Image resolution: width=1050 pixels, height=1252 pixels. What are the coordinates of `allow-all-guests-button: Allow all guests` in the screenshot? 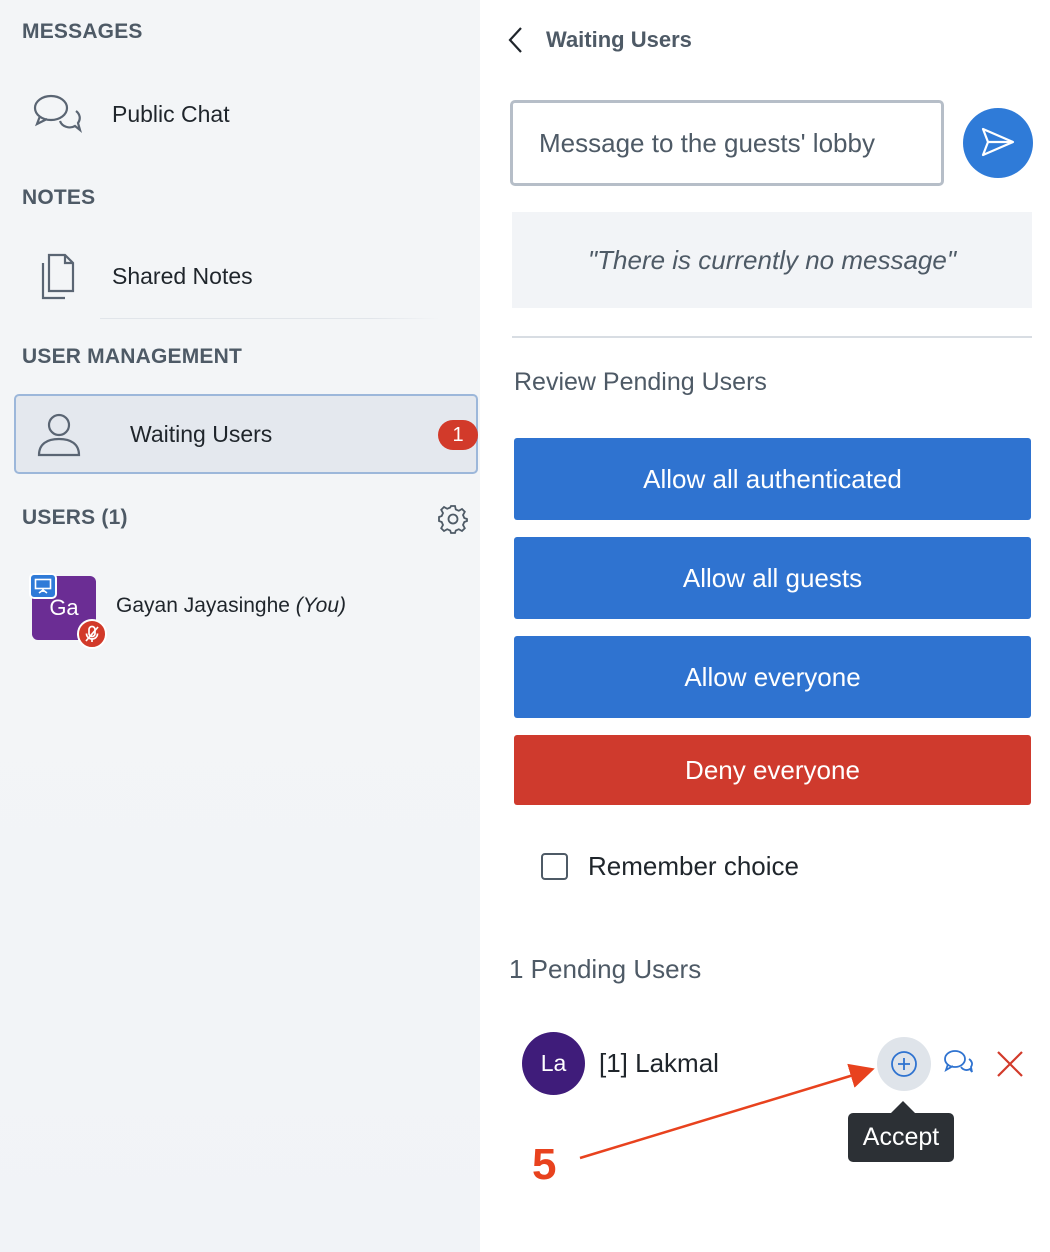 It's located at (772, 578).